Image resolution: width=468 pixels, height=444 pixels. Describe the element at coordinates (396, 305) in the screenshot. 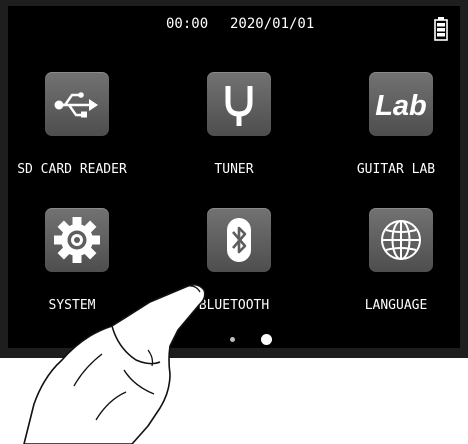

I see `app-label: LANGUAGE` at that location.